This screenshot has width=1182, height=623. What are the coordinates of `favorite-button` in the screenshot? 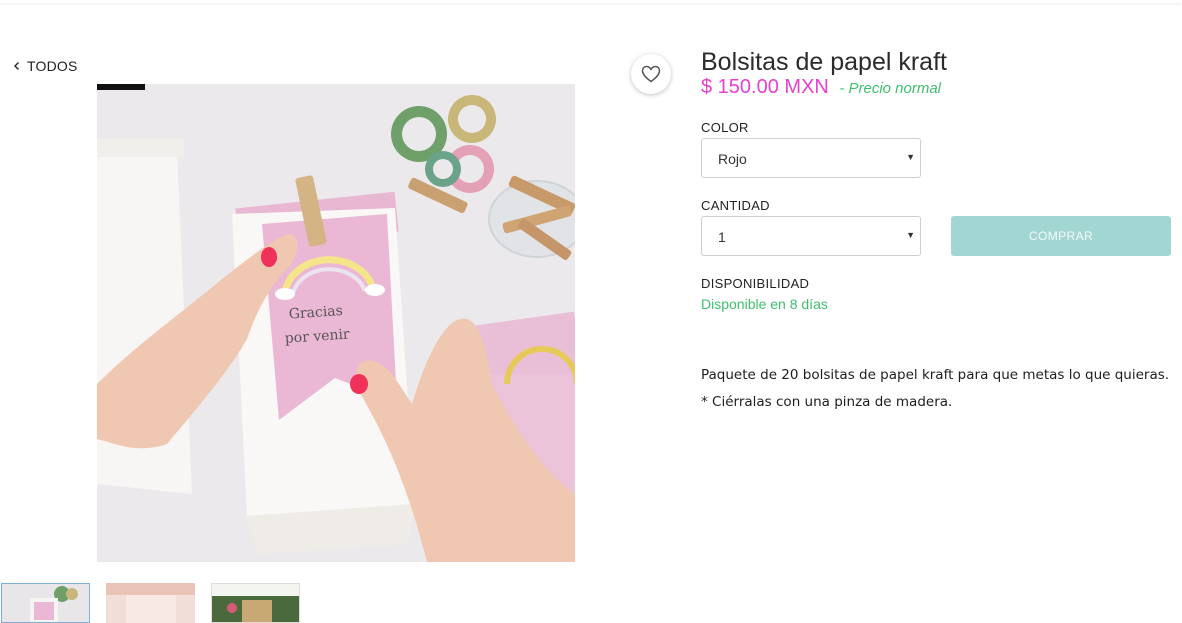 It's located at (651, 74).